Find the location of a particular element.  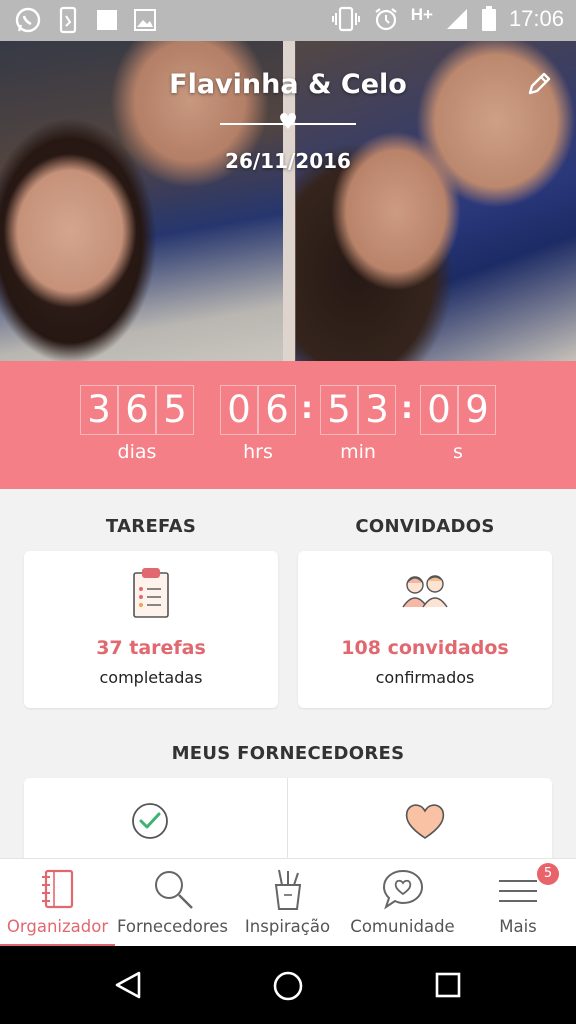

check-circle-icon is located at coordinates (150, 821).